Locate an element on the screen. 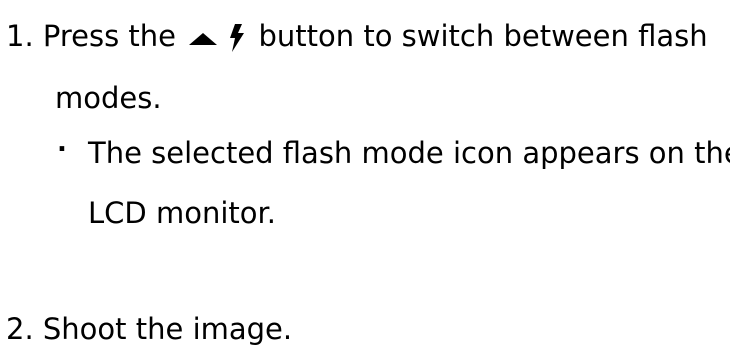 This screenshot has height=349, width=730. step-1-text-before: Press the is located at coordinates (109, 36).